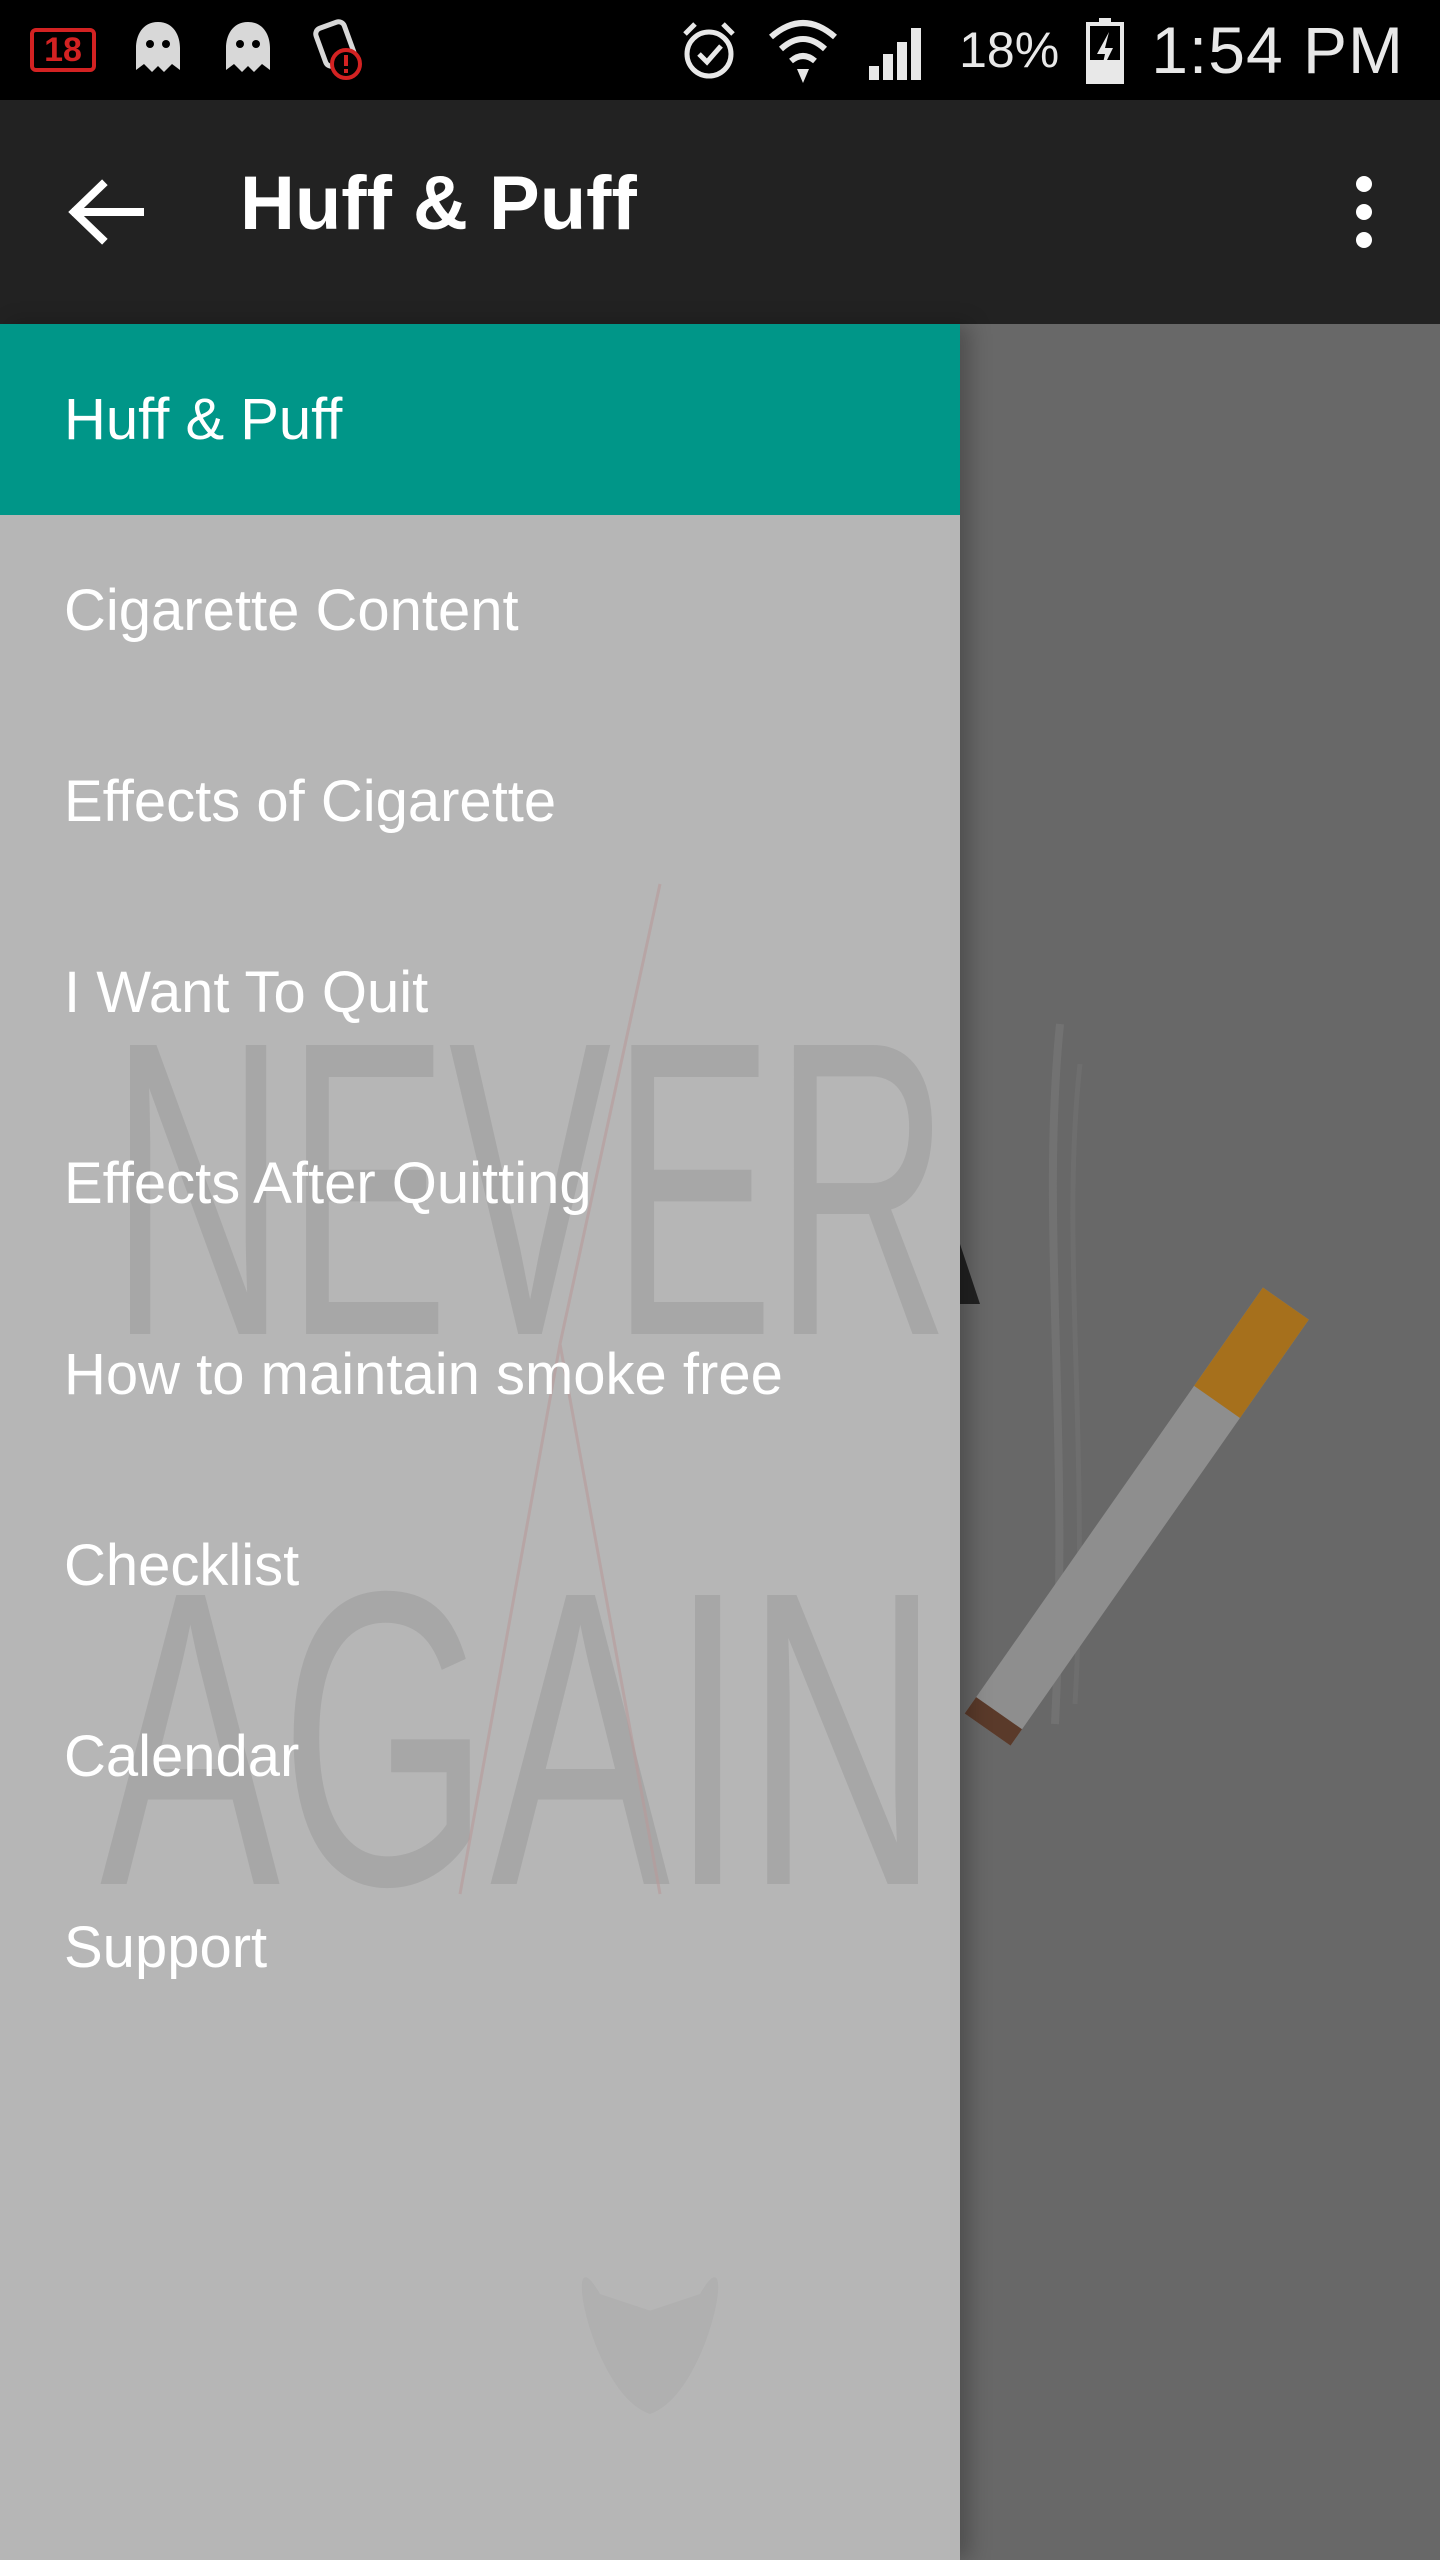  What do you see at coordinates (720, 212) in the screenshot?
I see `app-bar: Huff & Puff` at bounding box center [720, 212].